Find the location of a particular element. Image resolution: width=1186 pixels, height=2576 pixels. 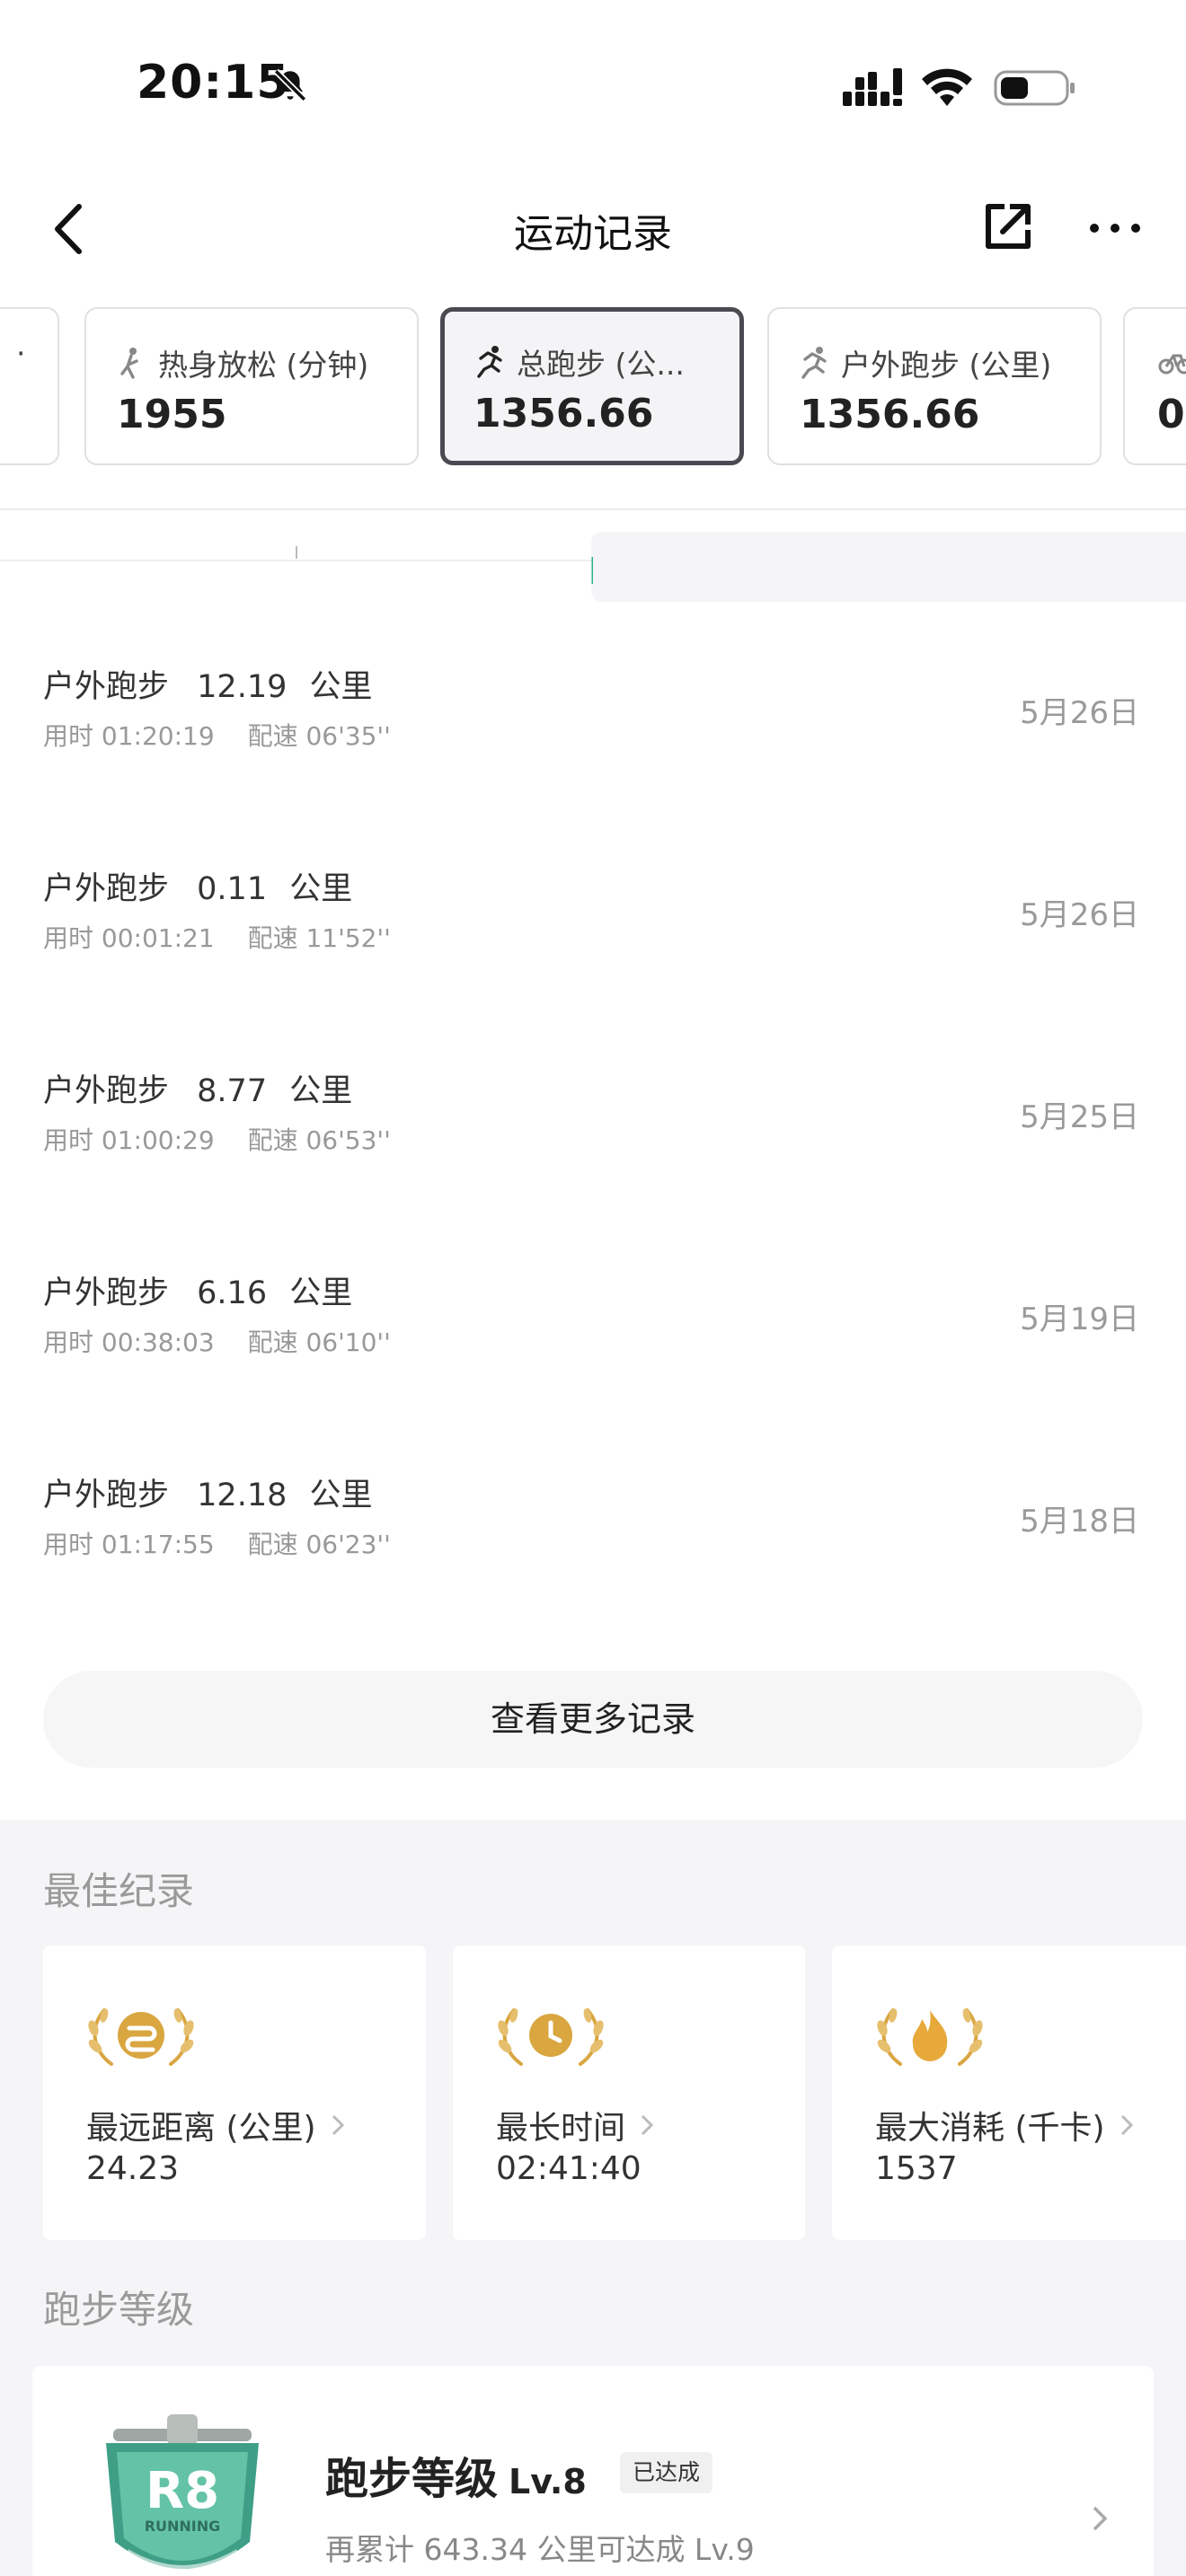

record-duration: 用时 01:00:29 is located at coordinates (129, 1140).